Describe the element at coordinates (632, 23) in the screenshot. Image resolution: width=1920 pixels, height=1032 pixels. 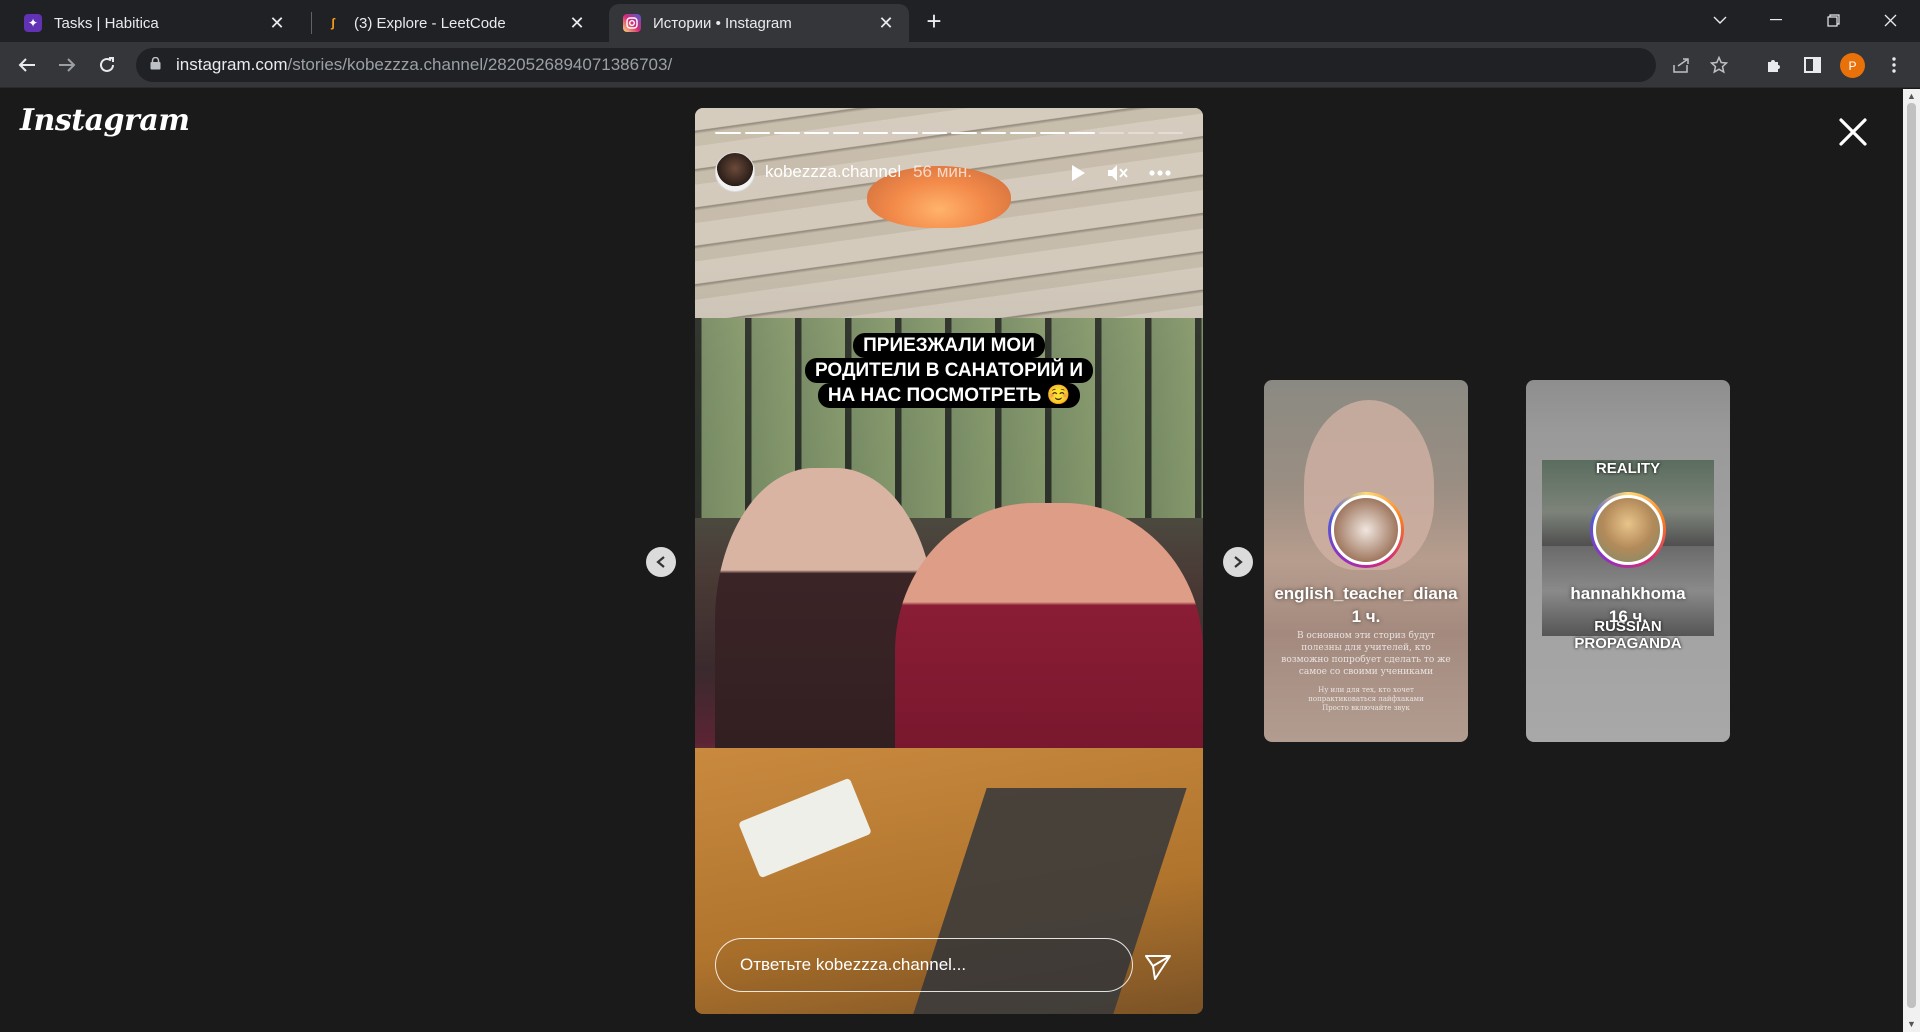
I see `instagram-icon` at that location.